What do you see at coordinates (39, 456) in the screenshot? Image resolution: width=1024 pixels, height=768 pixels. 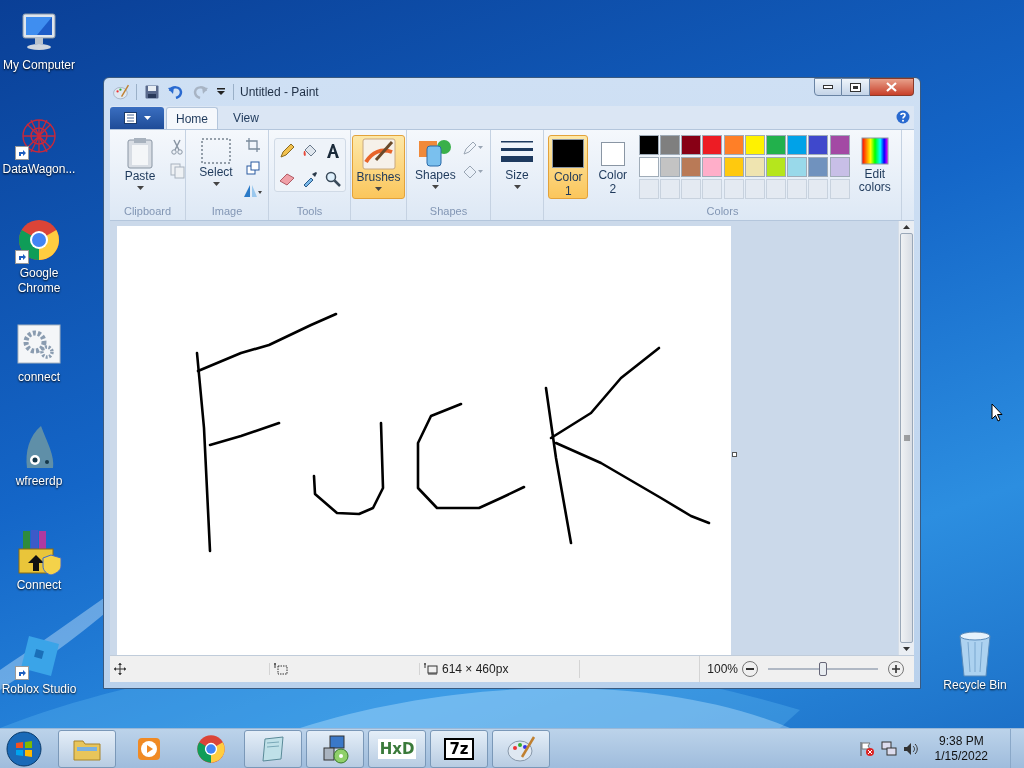 I see `desktop-shortcut: wfreerdp` at bounding box center [39, 456].